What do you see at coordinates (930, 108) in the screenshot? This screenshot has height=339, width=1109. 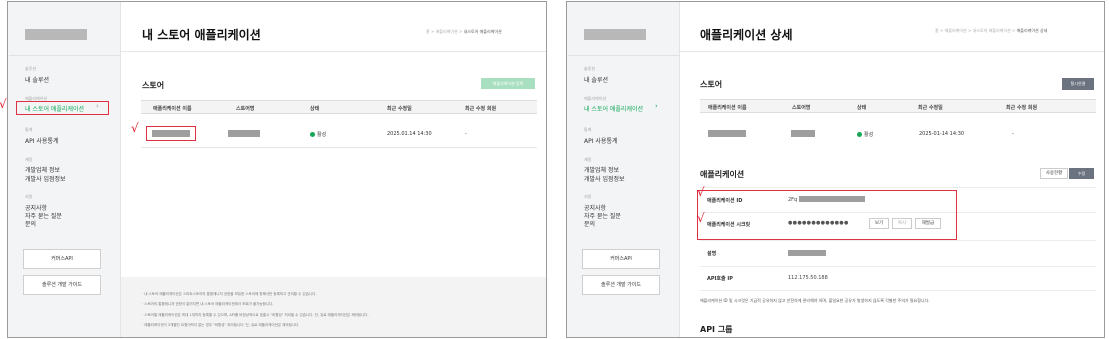 I see `column-header: 최근 수정일` at bounding box center [930, 108].